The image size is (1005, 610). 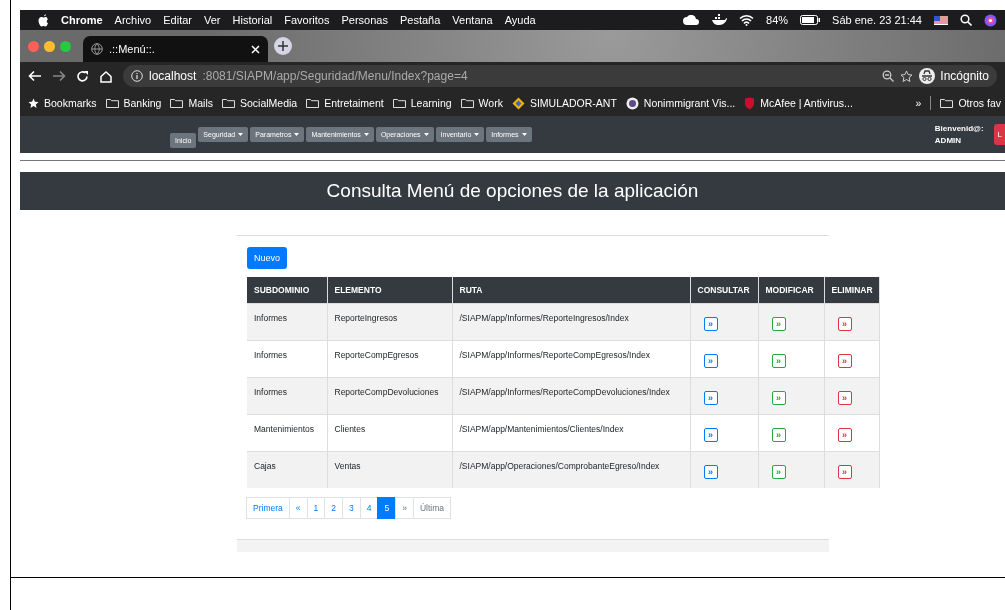 I want to click on menu-item: Archivo, so click(x=133, y=20).